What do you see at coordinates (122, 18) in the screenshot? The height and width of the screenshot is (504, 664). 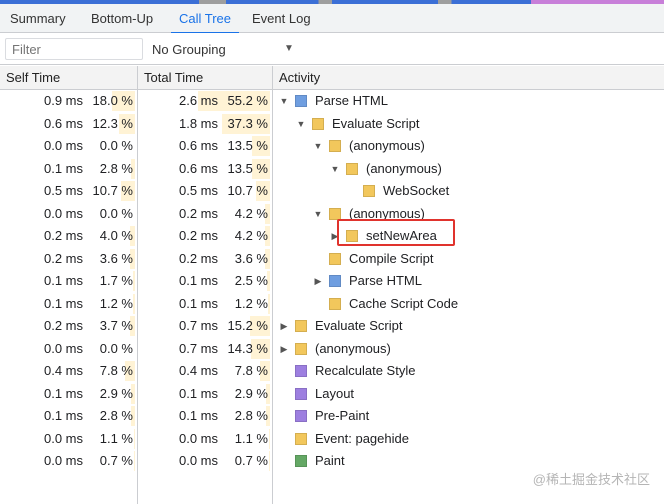 I see `tab-bottom-up: Bottom-Up` at bounding box center [122, 18].